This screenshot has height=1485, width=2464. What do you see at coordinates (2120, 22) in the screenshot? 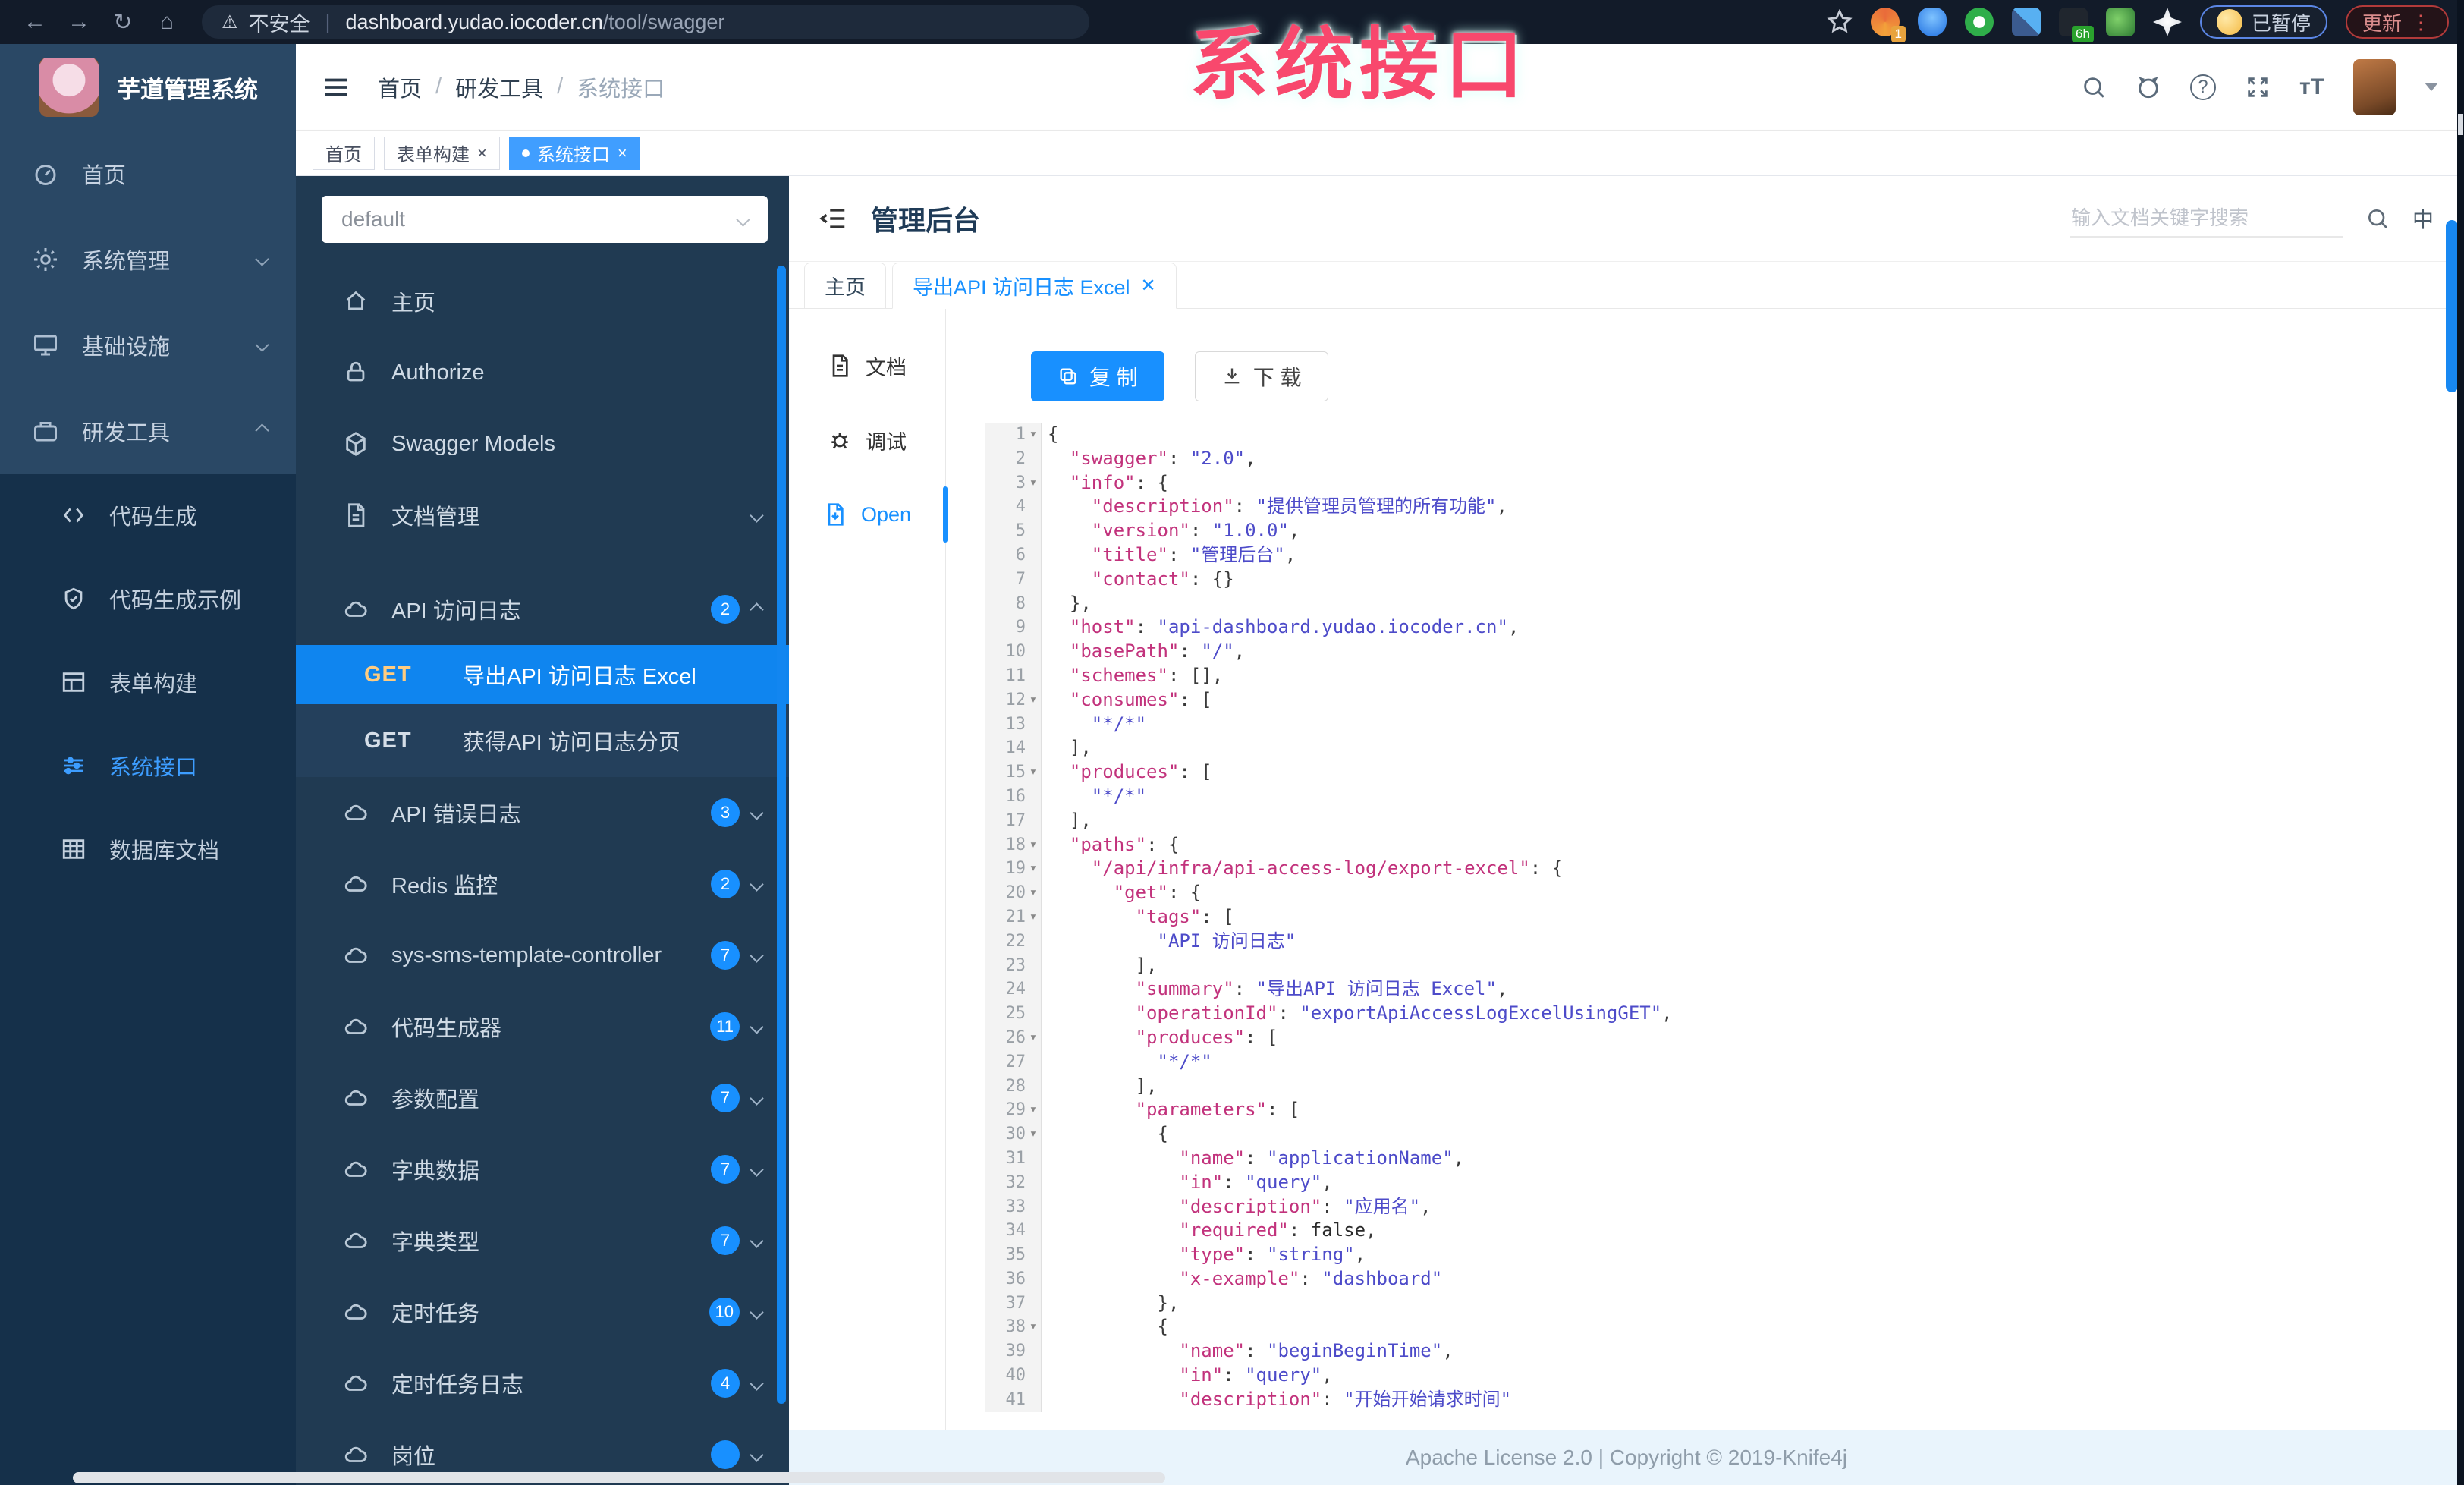
I see `extension-6-icon` at bounding box center [2120, 22].